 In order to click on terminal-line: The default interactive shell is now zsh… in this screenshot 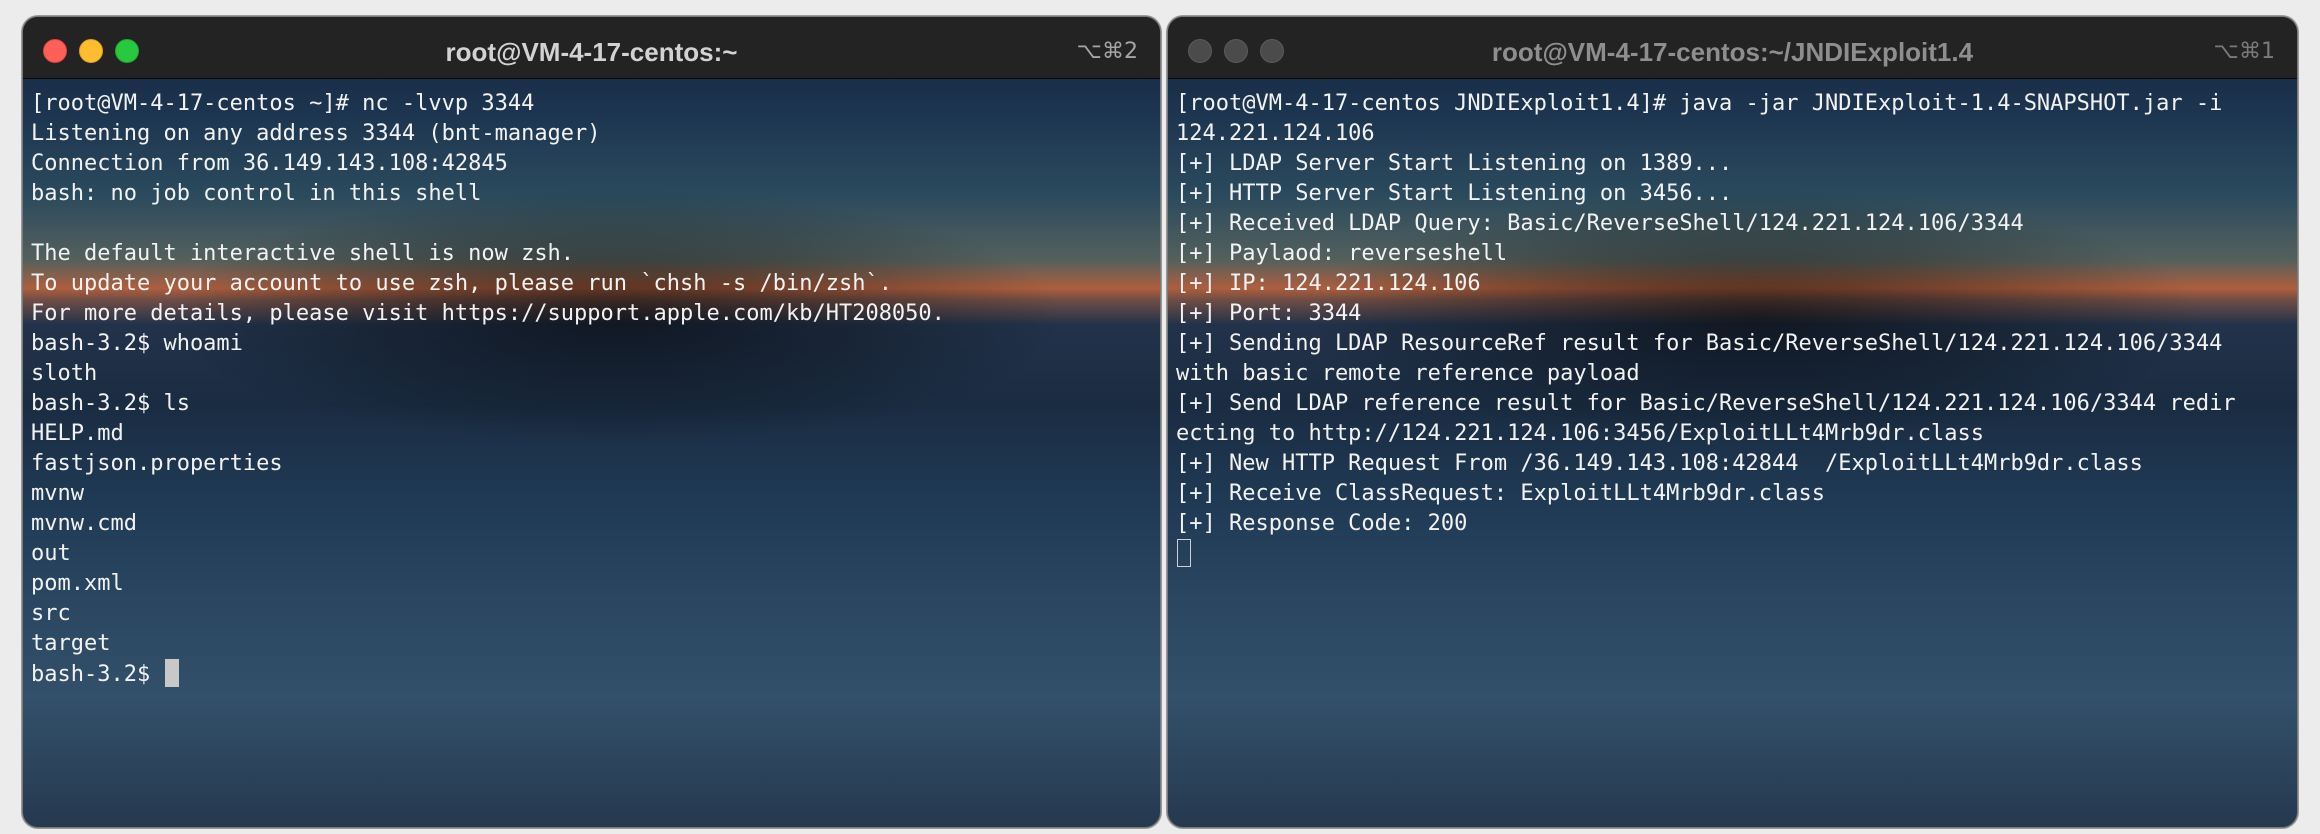, I will do `click(303, 253)`.